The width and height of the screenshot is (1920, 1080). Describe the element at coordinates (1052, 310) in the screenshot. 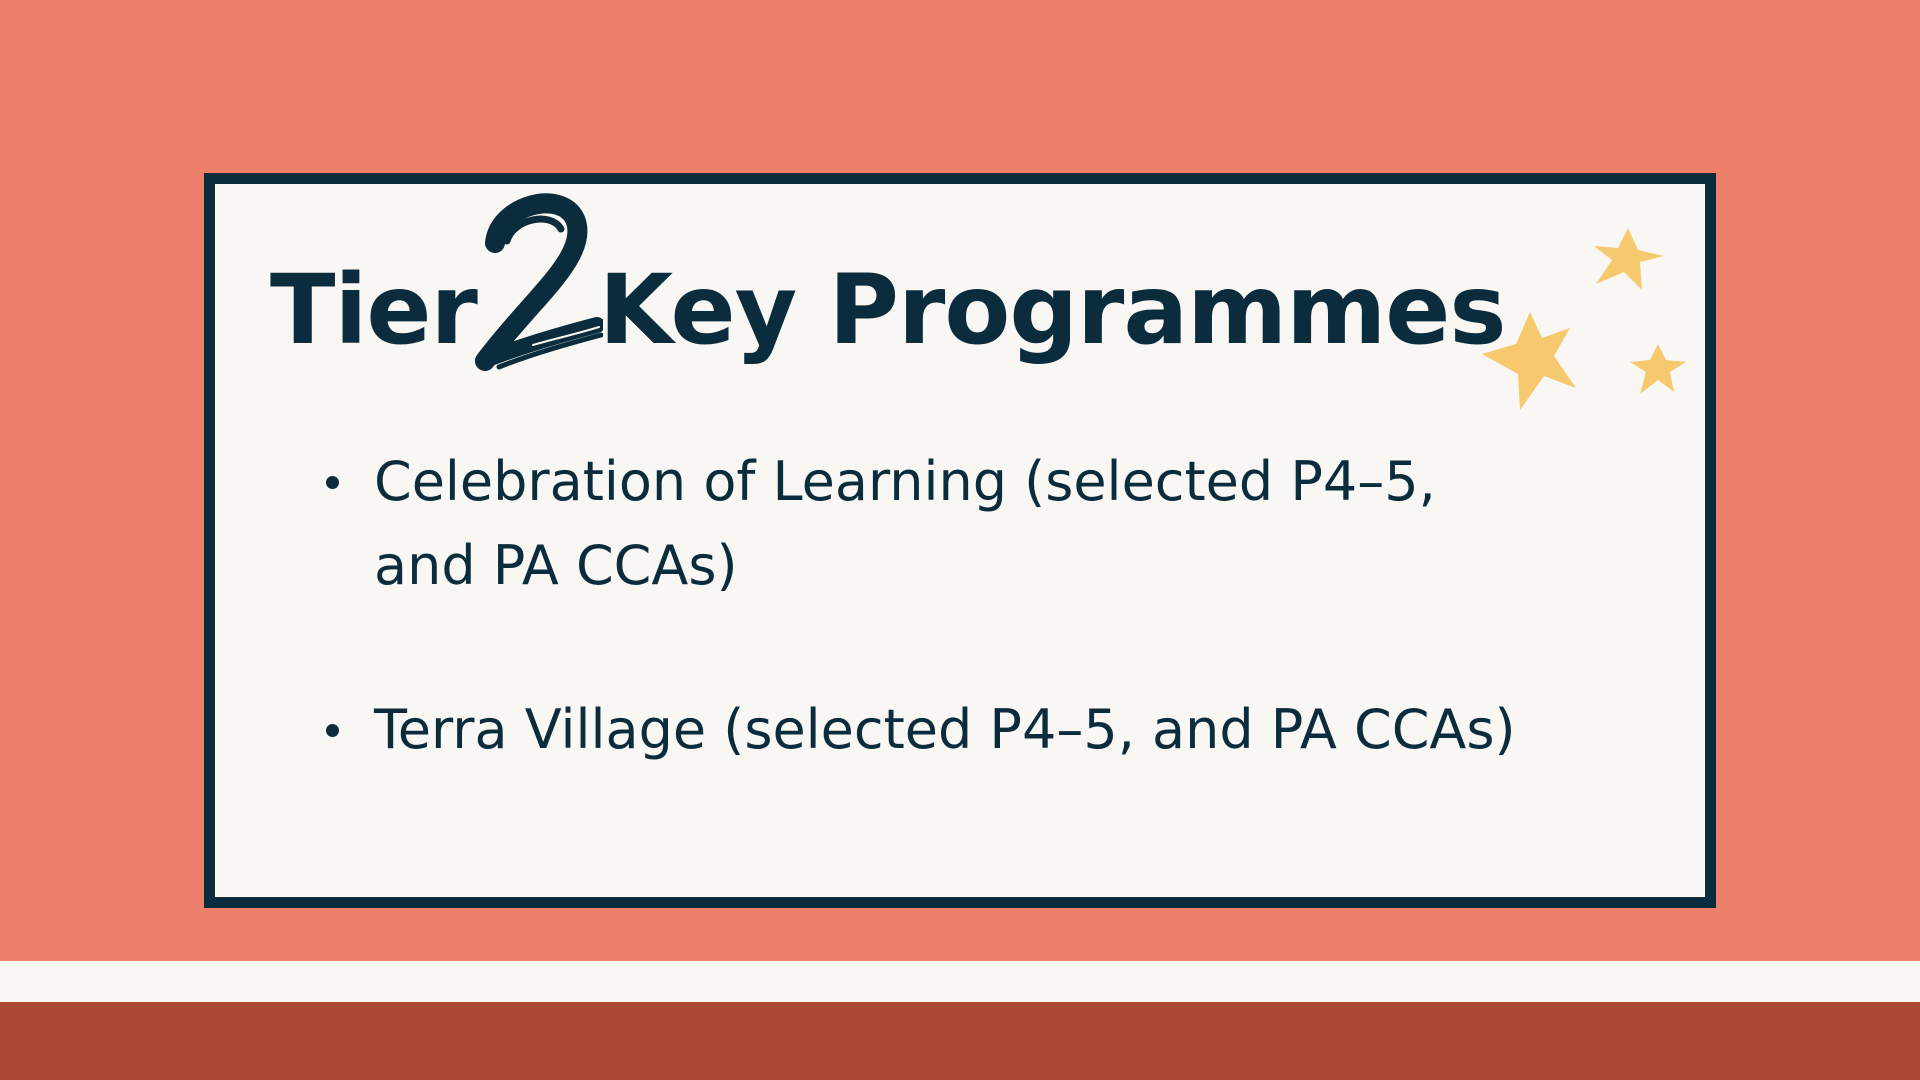

I see `title-suffix: Key Programmes` at that location.